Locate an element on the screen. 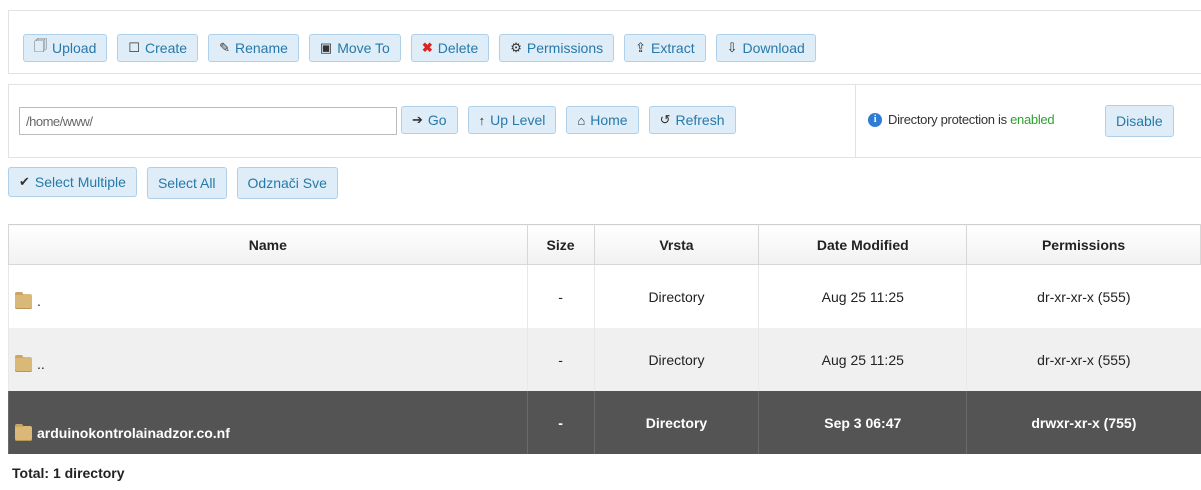 The image size is (1201, 490). create-file-icon: ☐ is located at coordinates (134, 47).